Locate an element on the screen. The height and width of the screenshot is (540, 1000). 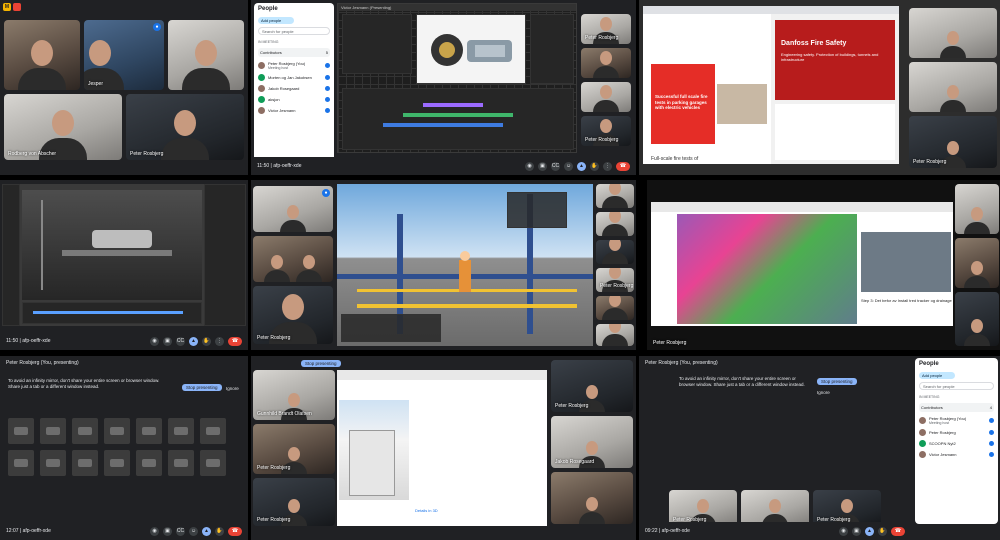
building-render is located at coordinates (374, 450).